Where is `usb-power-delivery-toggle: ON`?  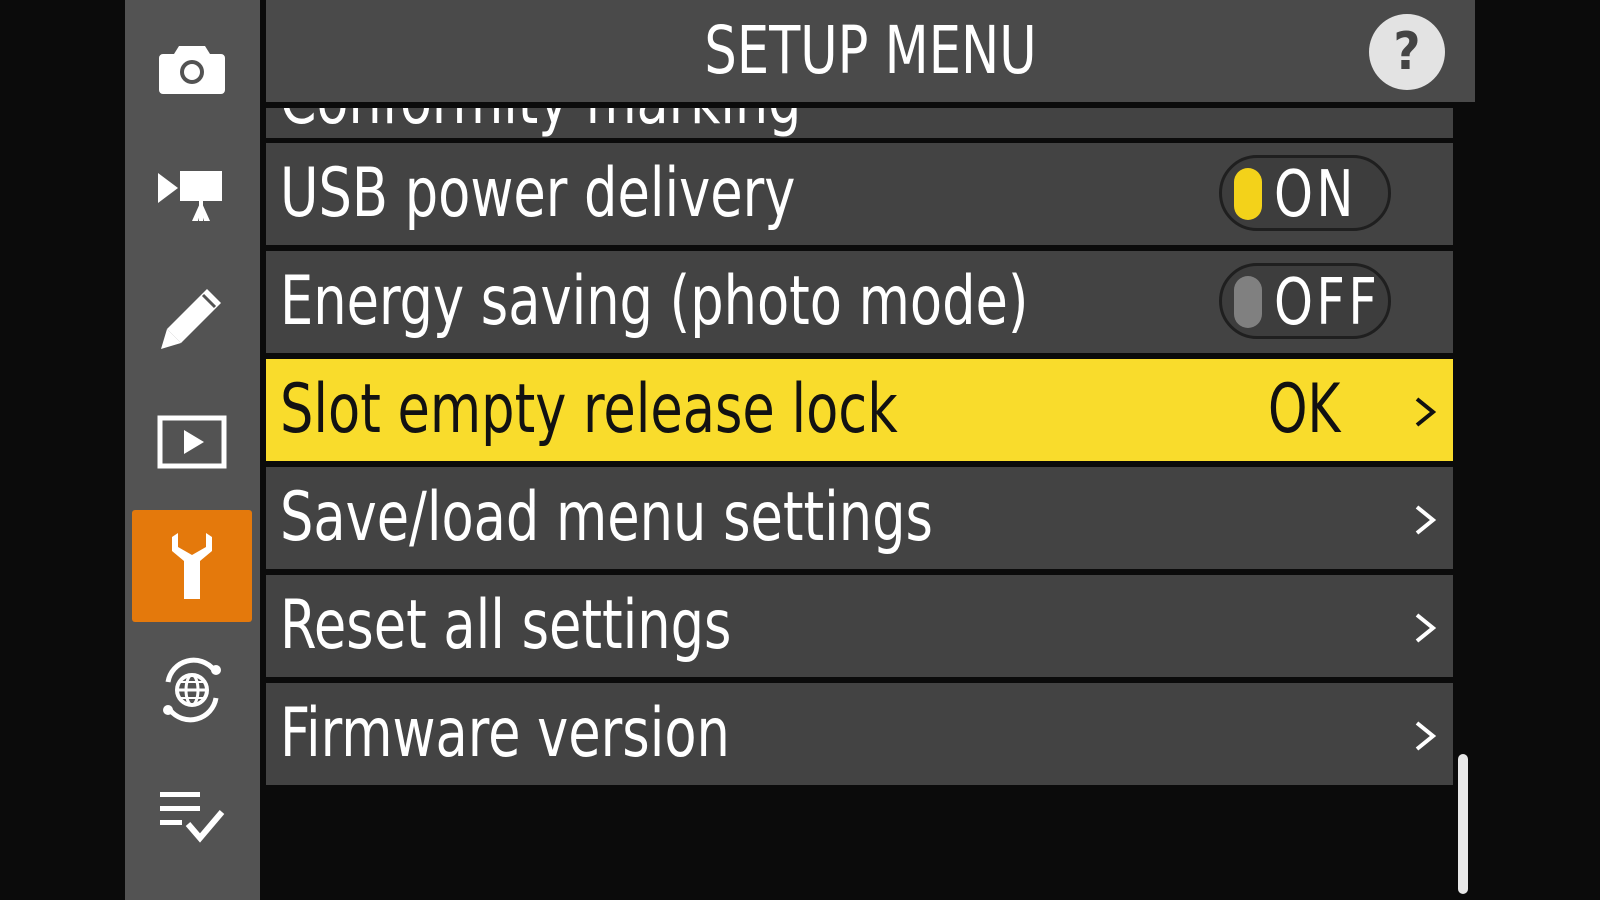 usb-power-delivery-toggle: ON is located at coordinates (1305, 193).